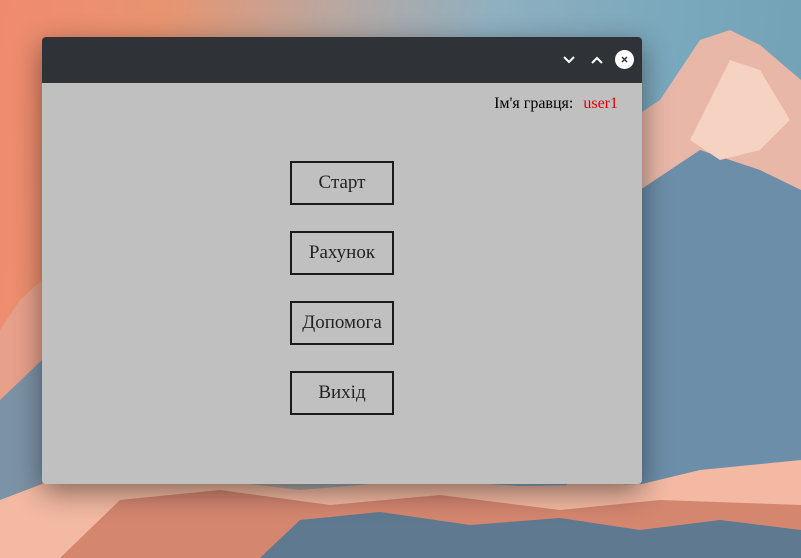 Image resolution: width=801 pixels, height=558 pixels. What do you see at coordinates (597, 60) in the screenshot?
I see `chevron-up-icon` at bounding box center [597, 60].